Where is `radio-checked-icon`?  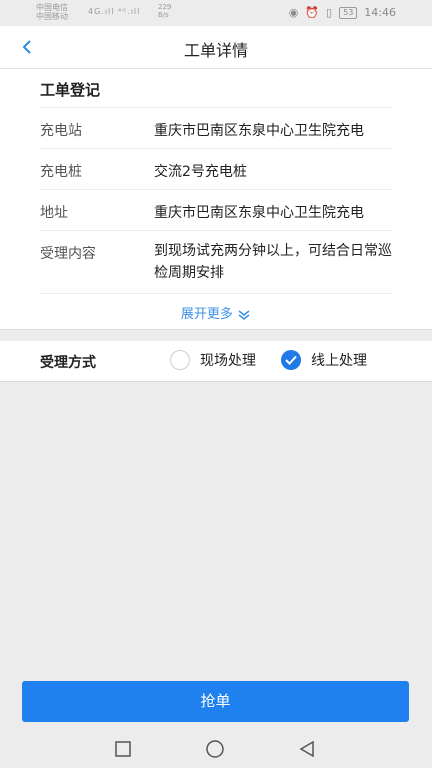
radio-checked-icon is located at coordinates (291, 360).